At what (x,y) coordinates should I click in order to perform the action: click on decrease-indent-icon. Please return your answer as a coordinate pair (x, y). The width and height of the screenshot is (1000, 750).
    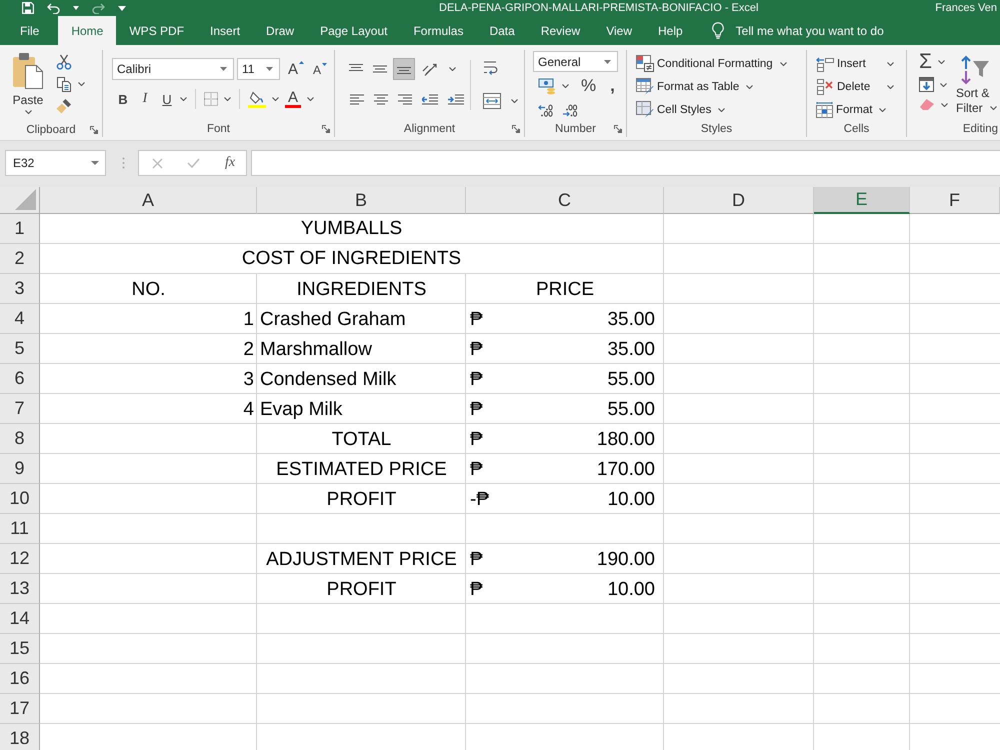
    Looking at the image, I should click on (430, 99).